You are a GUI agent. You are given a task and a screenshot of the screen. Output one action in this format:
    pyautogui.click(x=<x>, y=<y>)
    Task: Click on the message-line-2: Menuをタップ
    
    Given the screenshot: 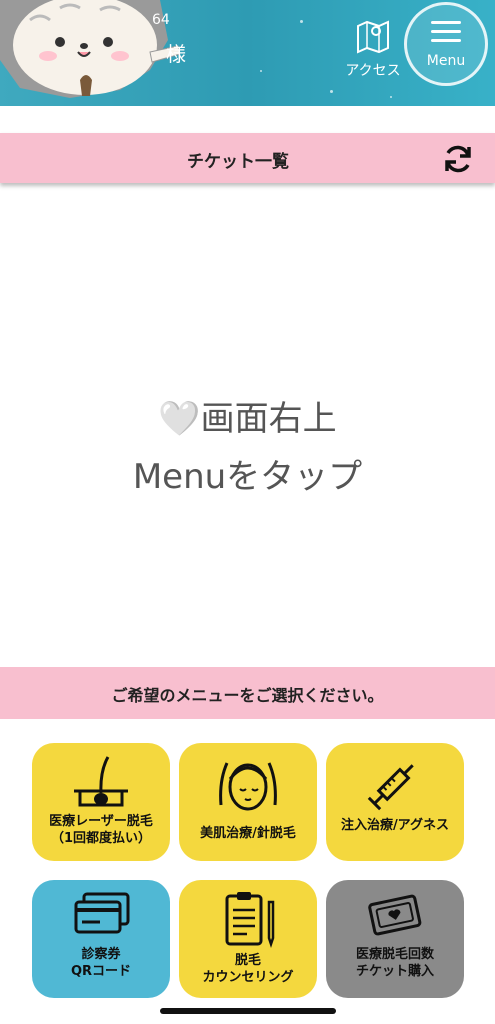 What is the action you would take?
    pyautogui.click(x=247, y=477)
    